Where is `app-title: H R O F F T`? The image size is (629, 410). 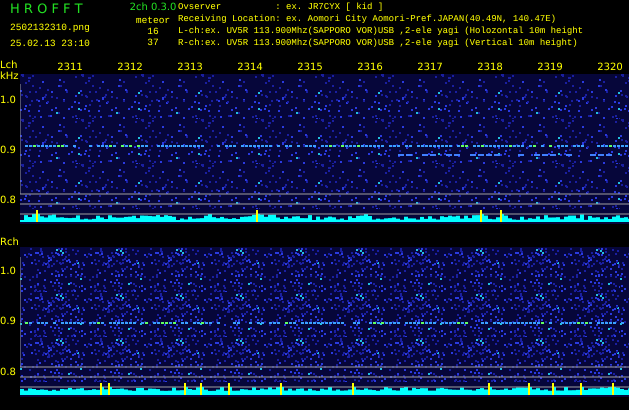
app-title: H R O F F T is located at coordinates (47, 10).